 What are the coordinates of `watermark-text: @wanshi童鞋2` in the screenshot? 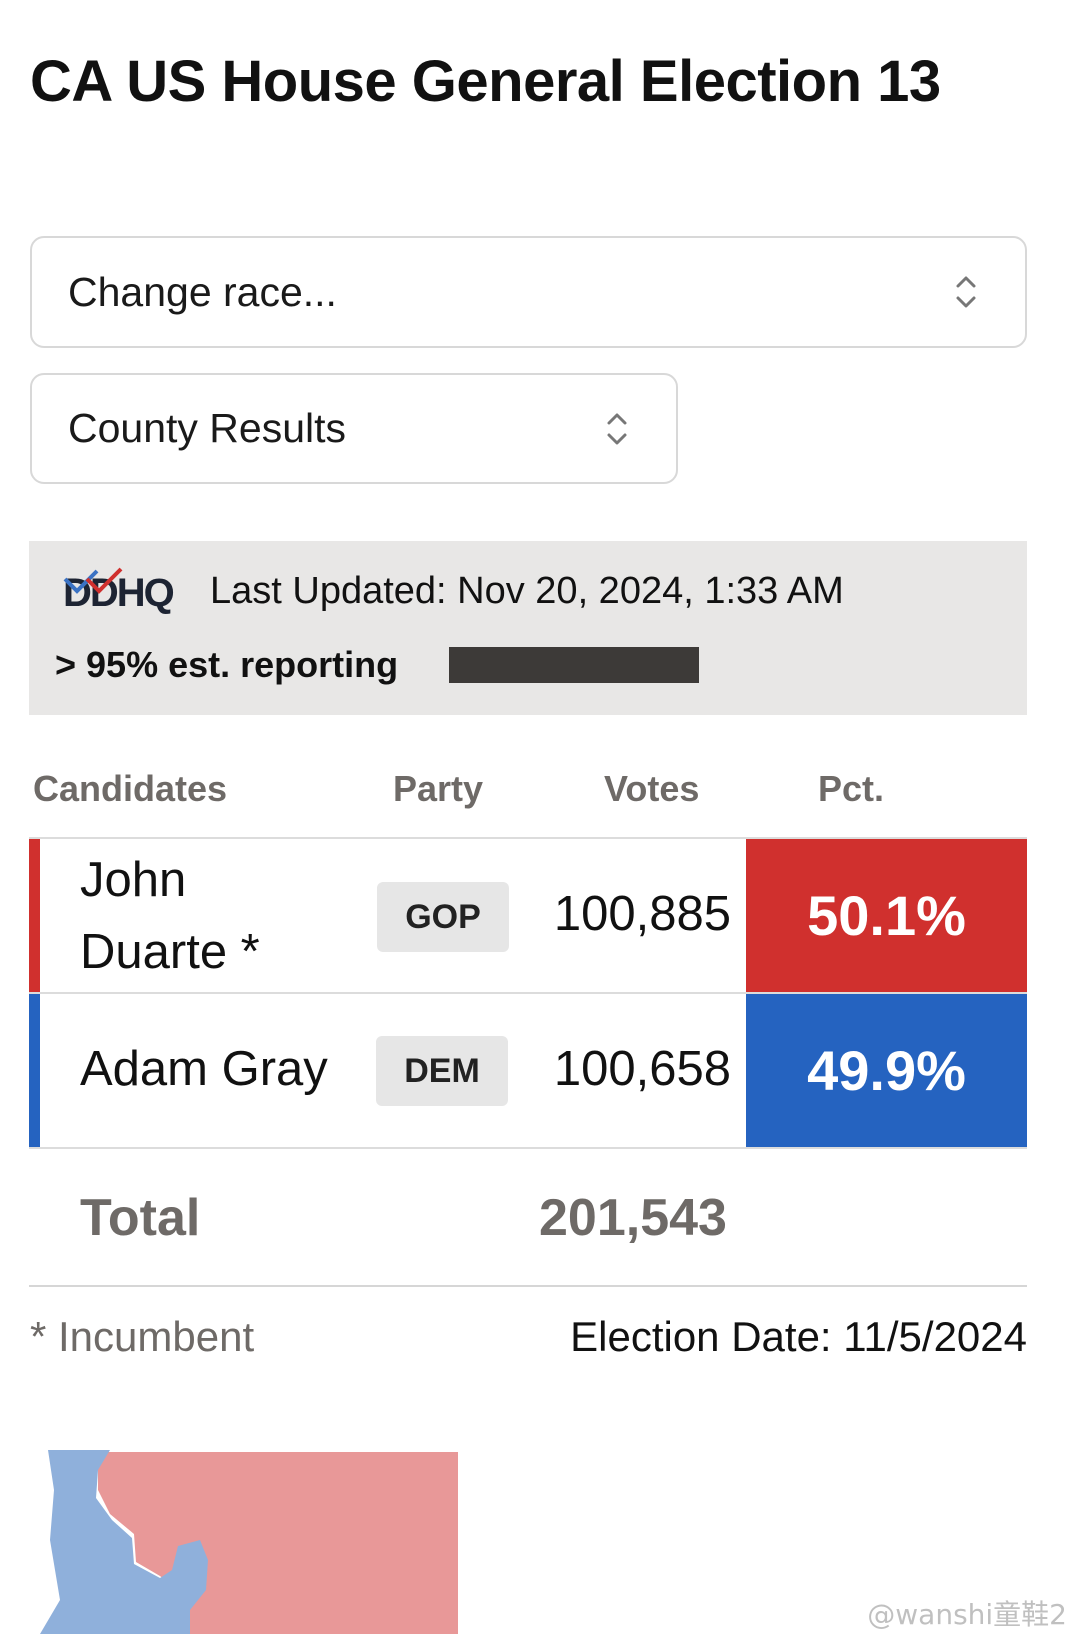 It's located at (967, 1614).